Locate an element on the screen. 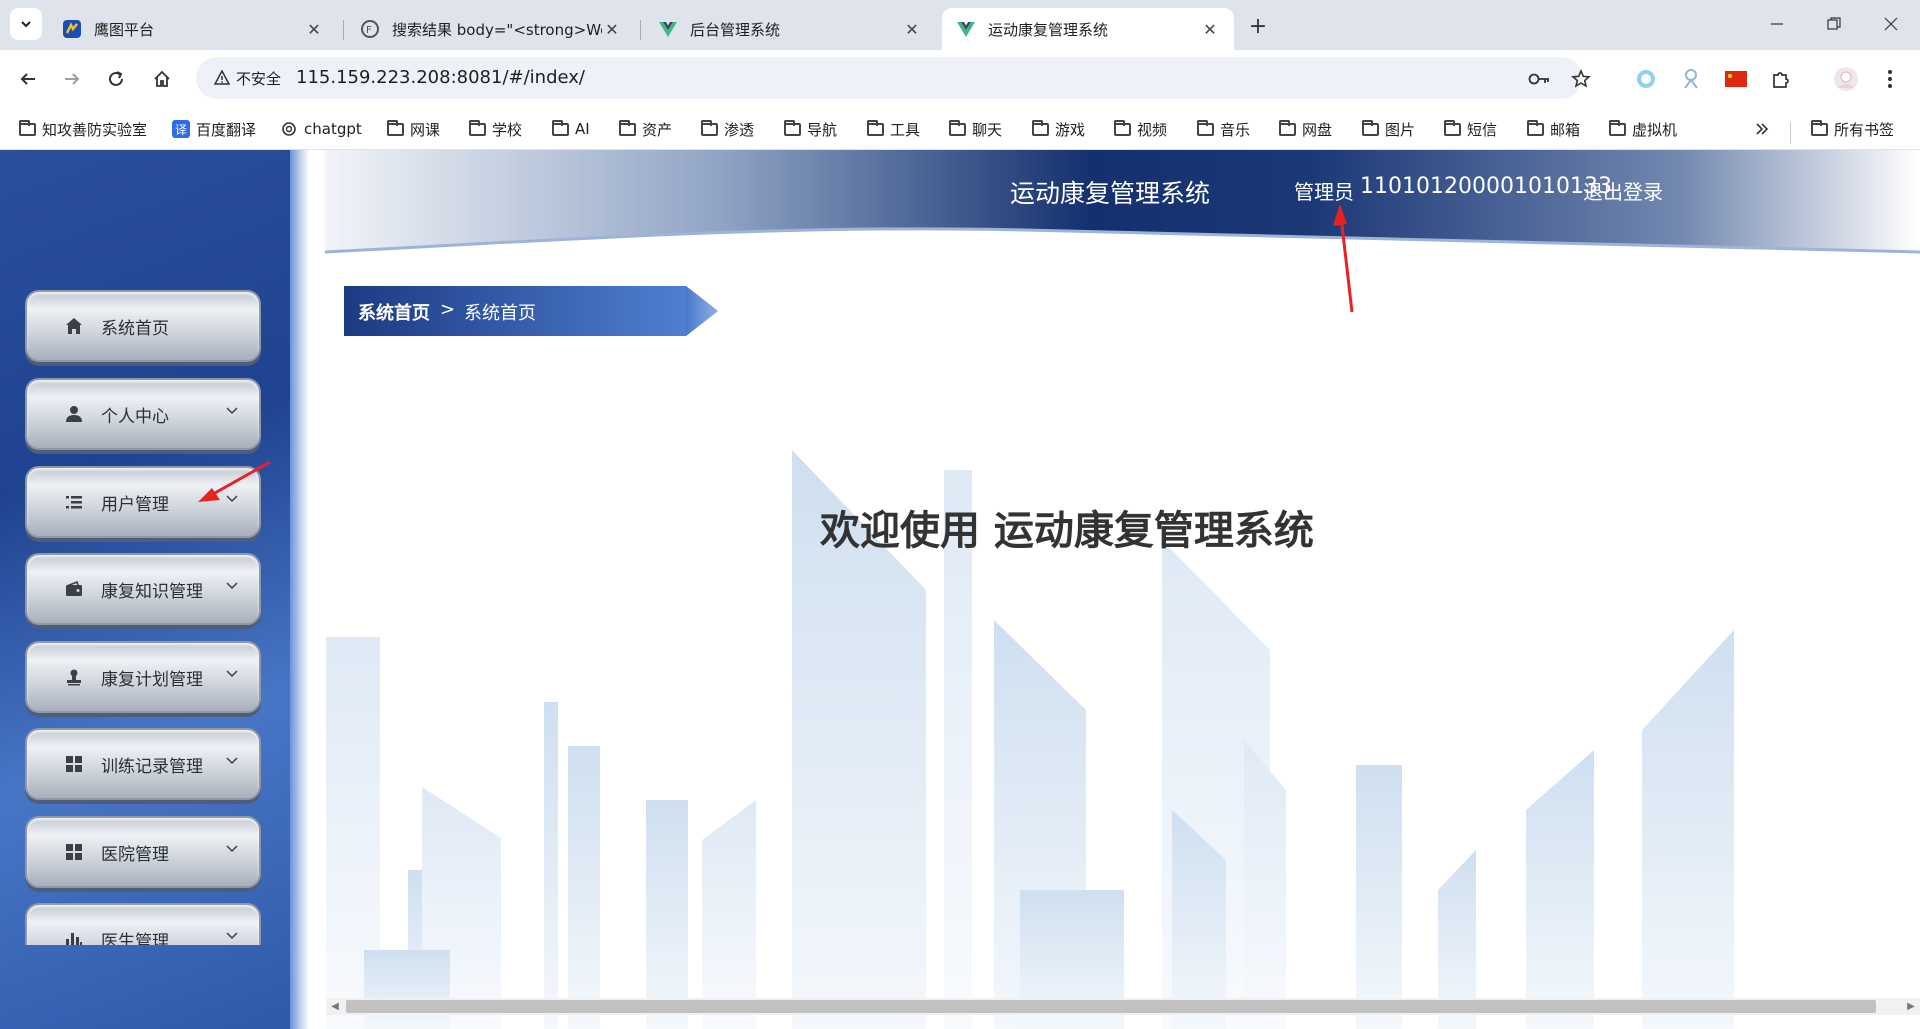 The width and height of the screenshot is (1920, 1029). profile-avatar is located at coordinates (1846, 79).